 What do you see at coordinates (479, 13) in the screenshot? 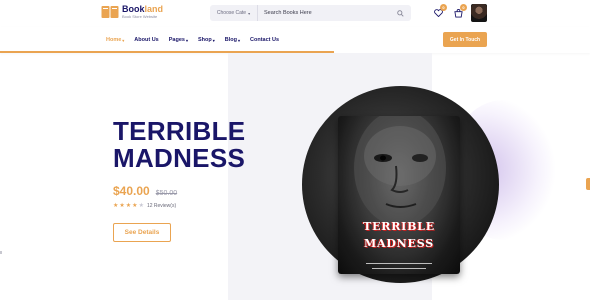
I see `user-avatar` at bounding box center [479, 13].